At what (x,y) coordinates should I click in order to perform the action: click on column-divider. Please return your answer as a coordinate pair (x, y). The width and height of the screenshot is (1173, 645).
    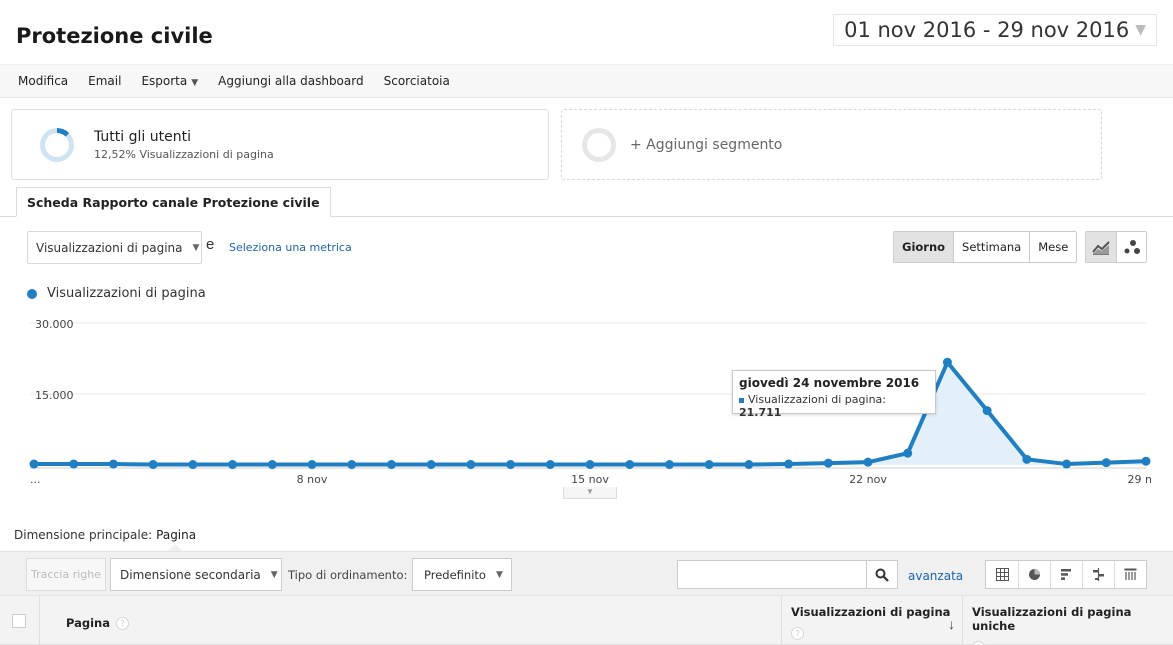
    Looking at the image, I should click on (39, 620).